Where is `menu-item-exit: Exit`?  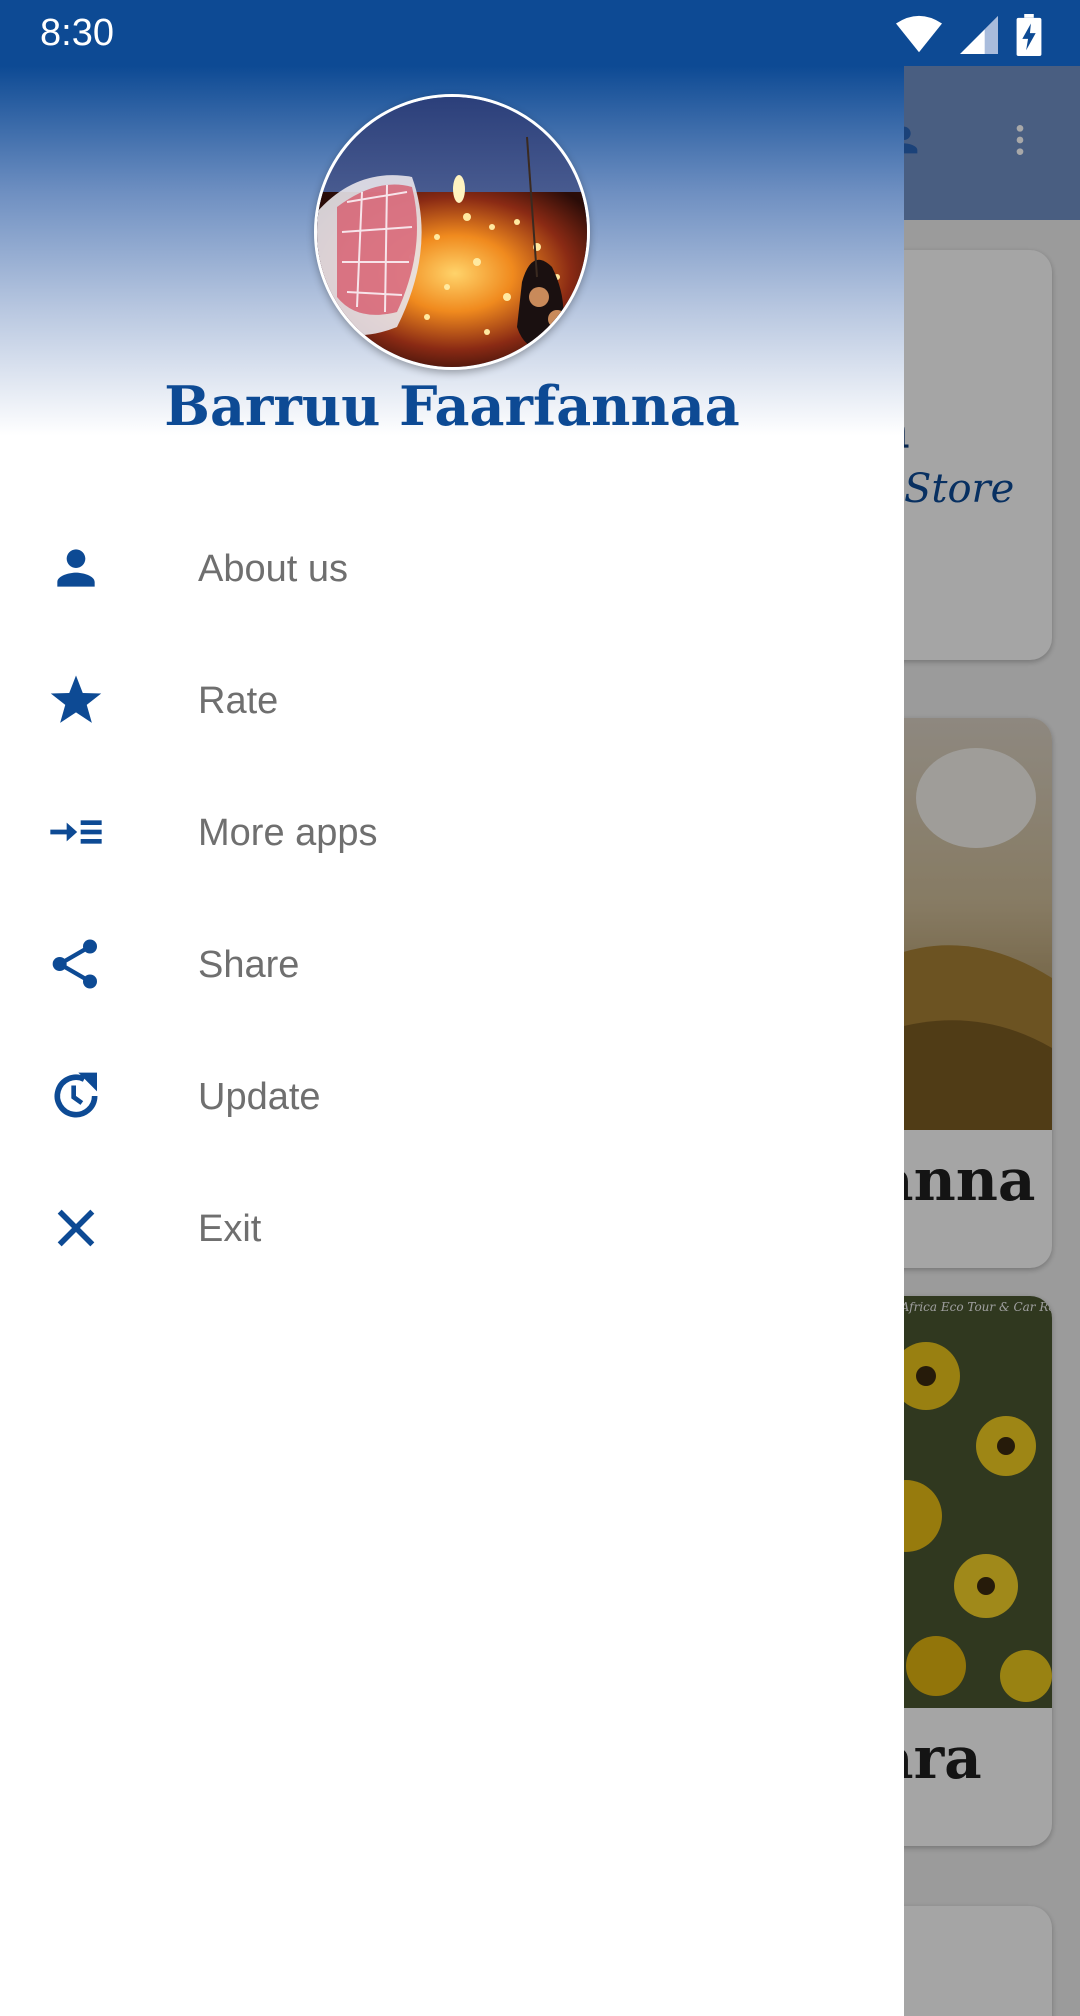 menu-item-exit: Exit is located at coordinates (452, 1228).